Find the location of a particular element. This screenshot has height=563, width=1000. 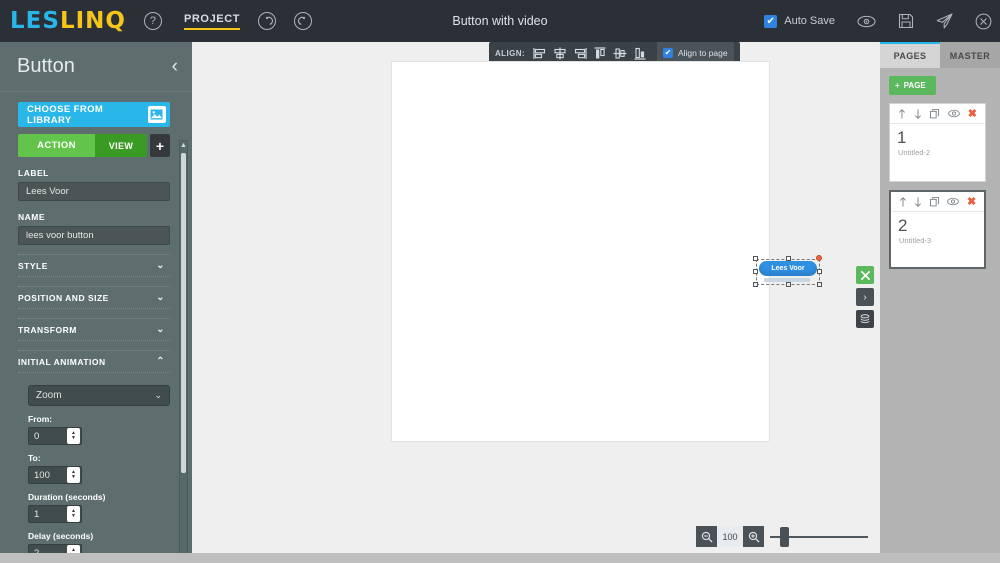

page-name: Untitled-2 is located at coordinates (914, 152).